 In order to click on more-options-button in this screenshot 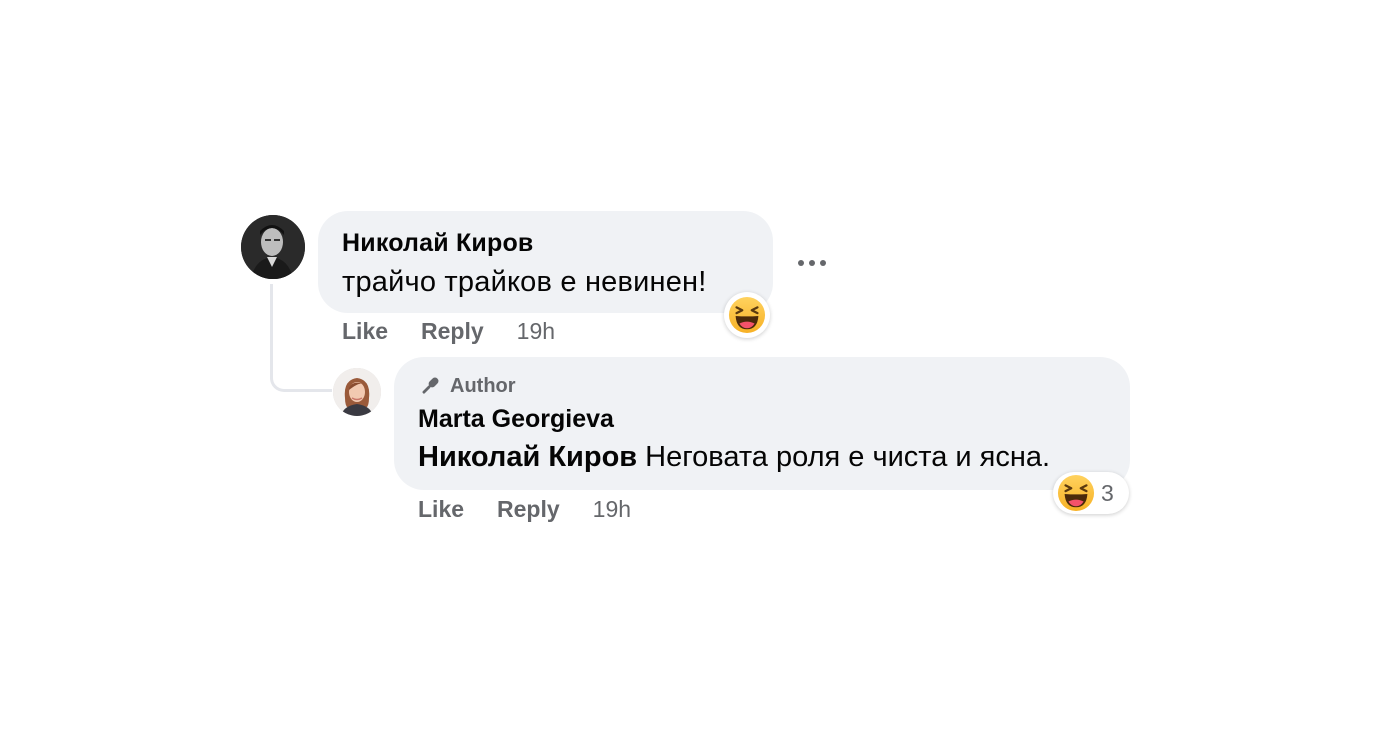, I will do `click(812, 263)`.